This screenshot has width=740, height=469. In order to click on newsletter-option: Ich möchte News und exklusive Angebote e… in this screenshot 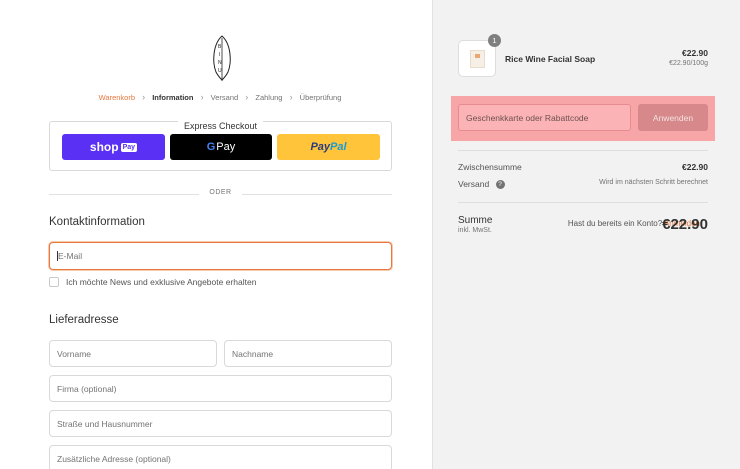, I will do `click(152, 282)`.